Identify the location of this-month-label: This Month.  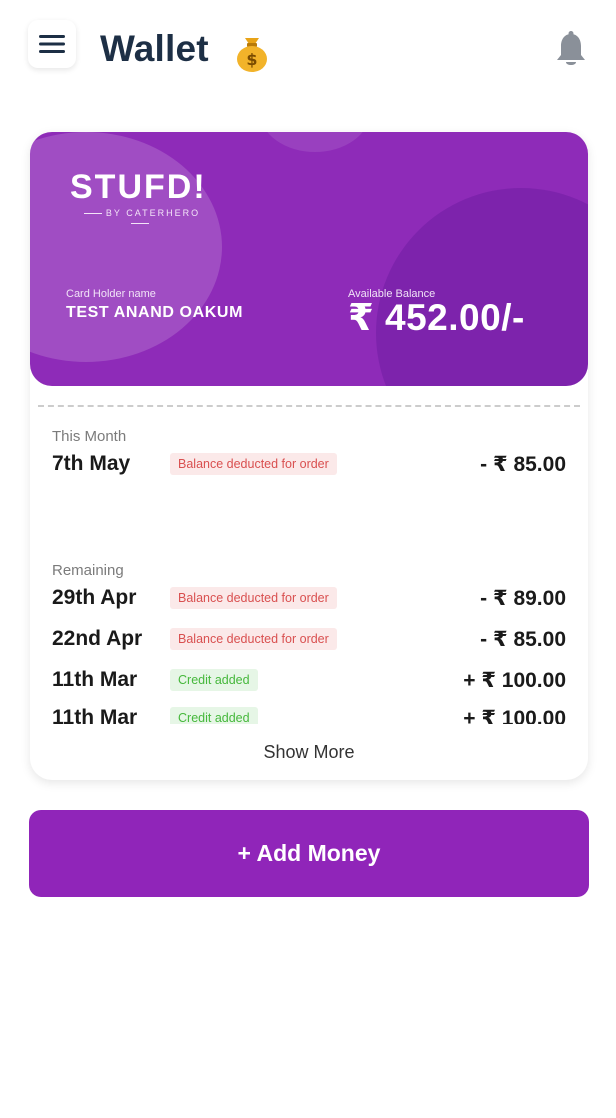
(89, 436).